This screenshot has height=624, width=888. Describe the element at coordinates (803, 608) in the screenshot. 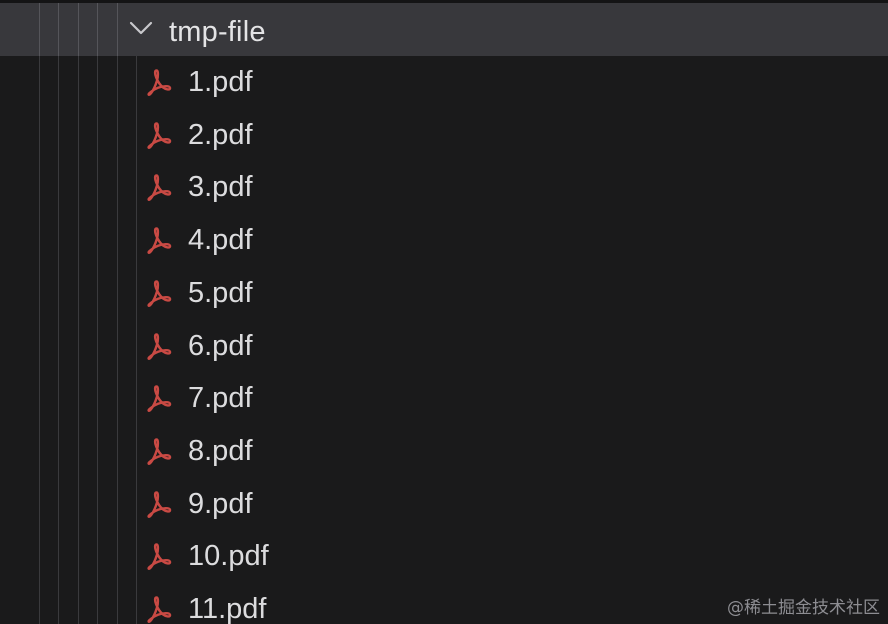

I see `watermark: @稀土掘金技术社区` at that location.